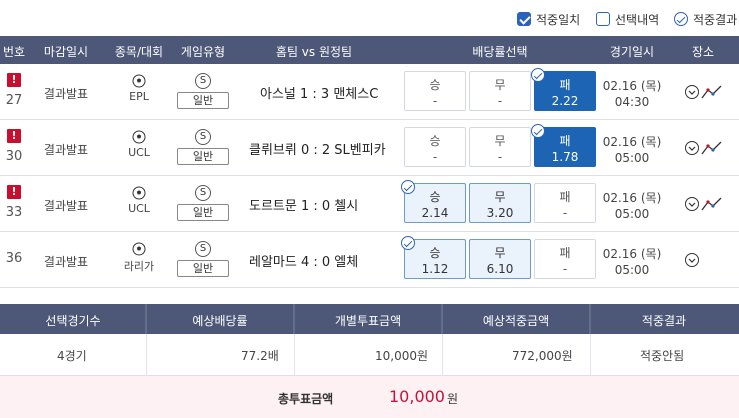 Image resolution: width=739 pixels, height=418 pixels. I want to click on row-number: 30, so click(14, 156).